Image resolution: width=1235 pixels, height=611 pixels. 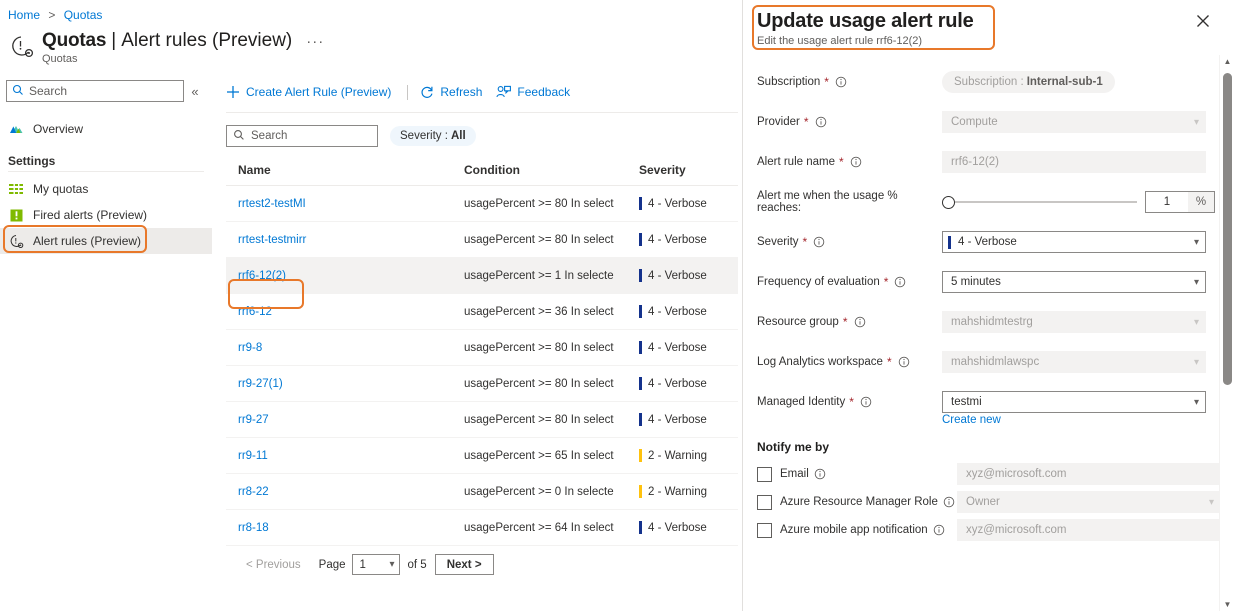 What do you see at coordinates (408, 92) in the screenshot?
I see `command-separator` at bounding box center [408, 92].